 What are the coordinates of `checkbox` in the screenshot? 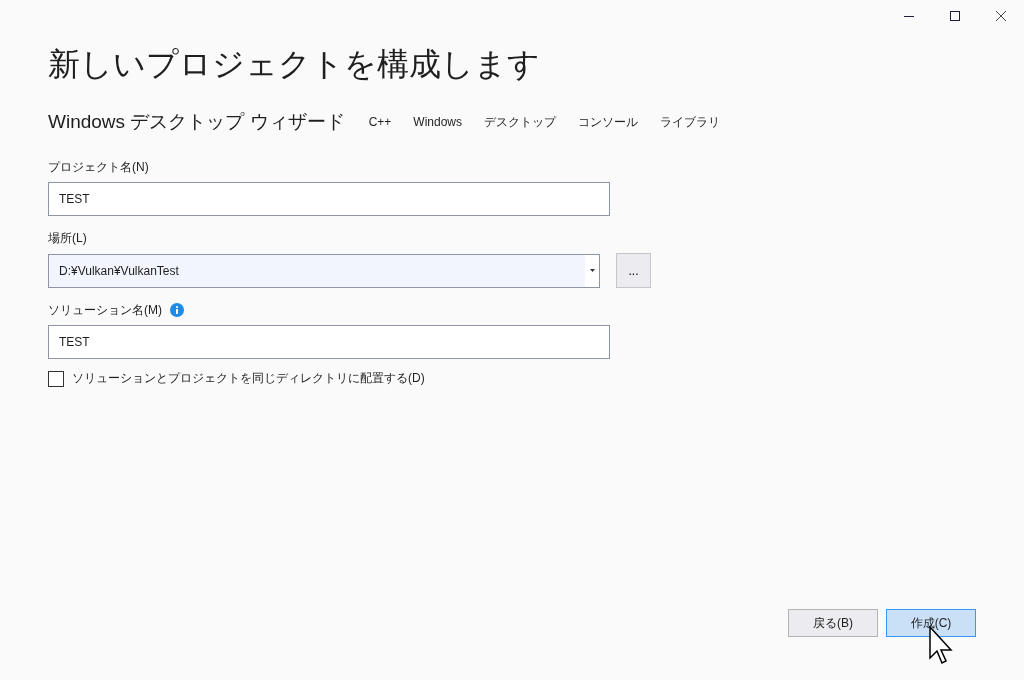 It's located at (56, 378).